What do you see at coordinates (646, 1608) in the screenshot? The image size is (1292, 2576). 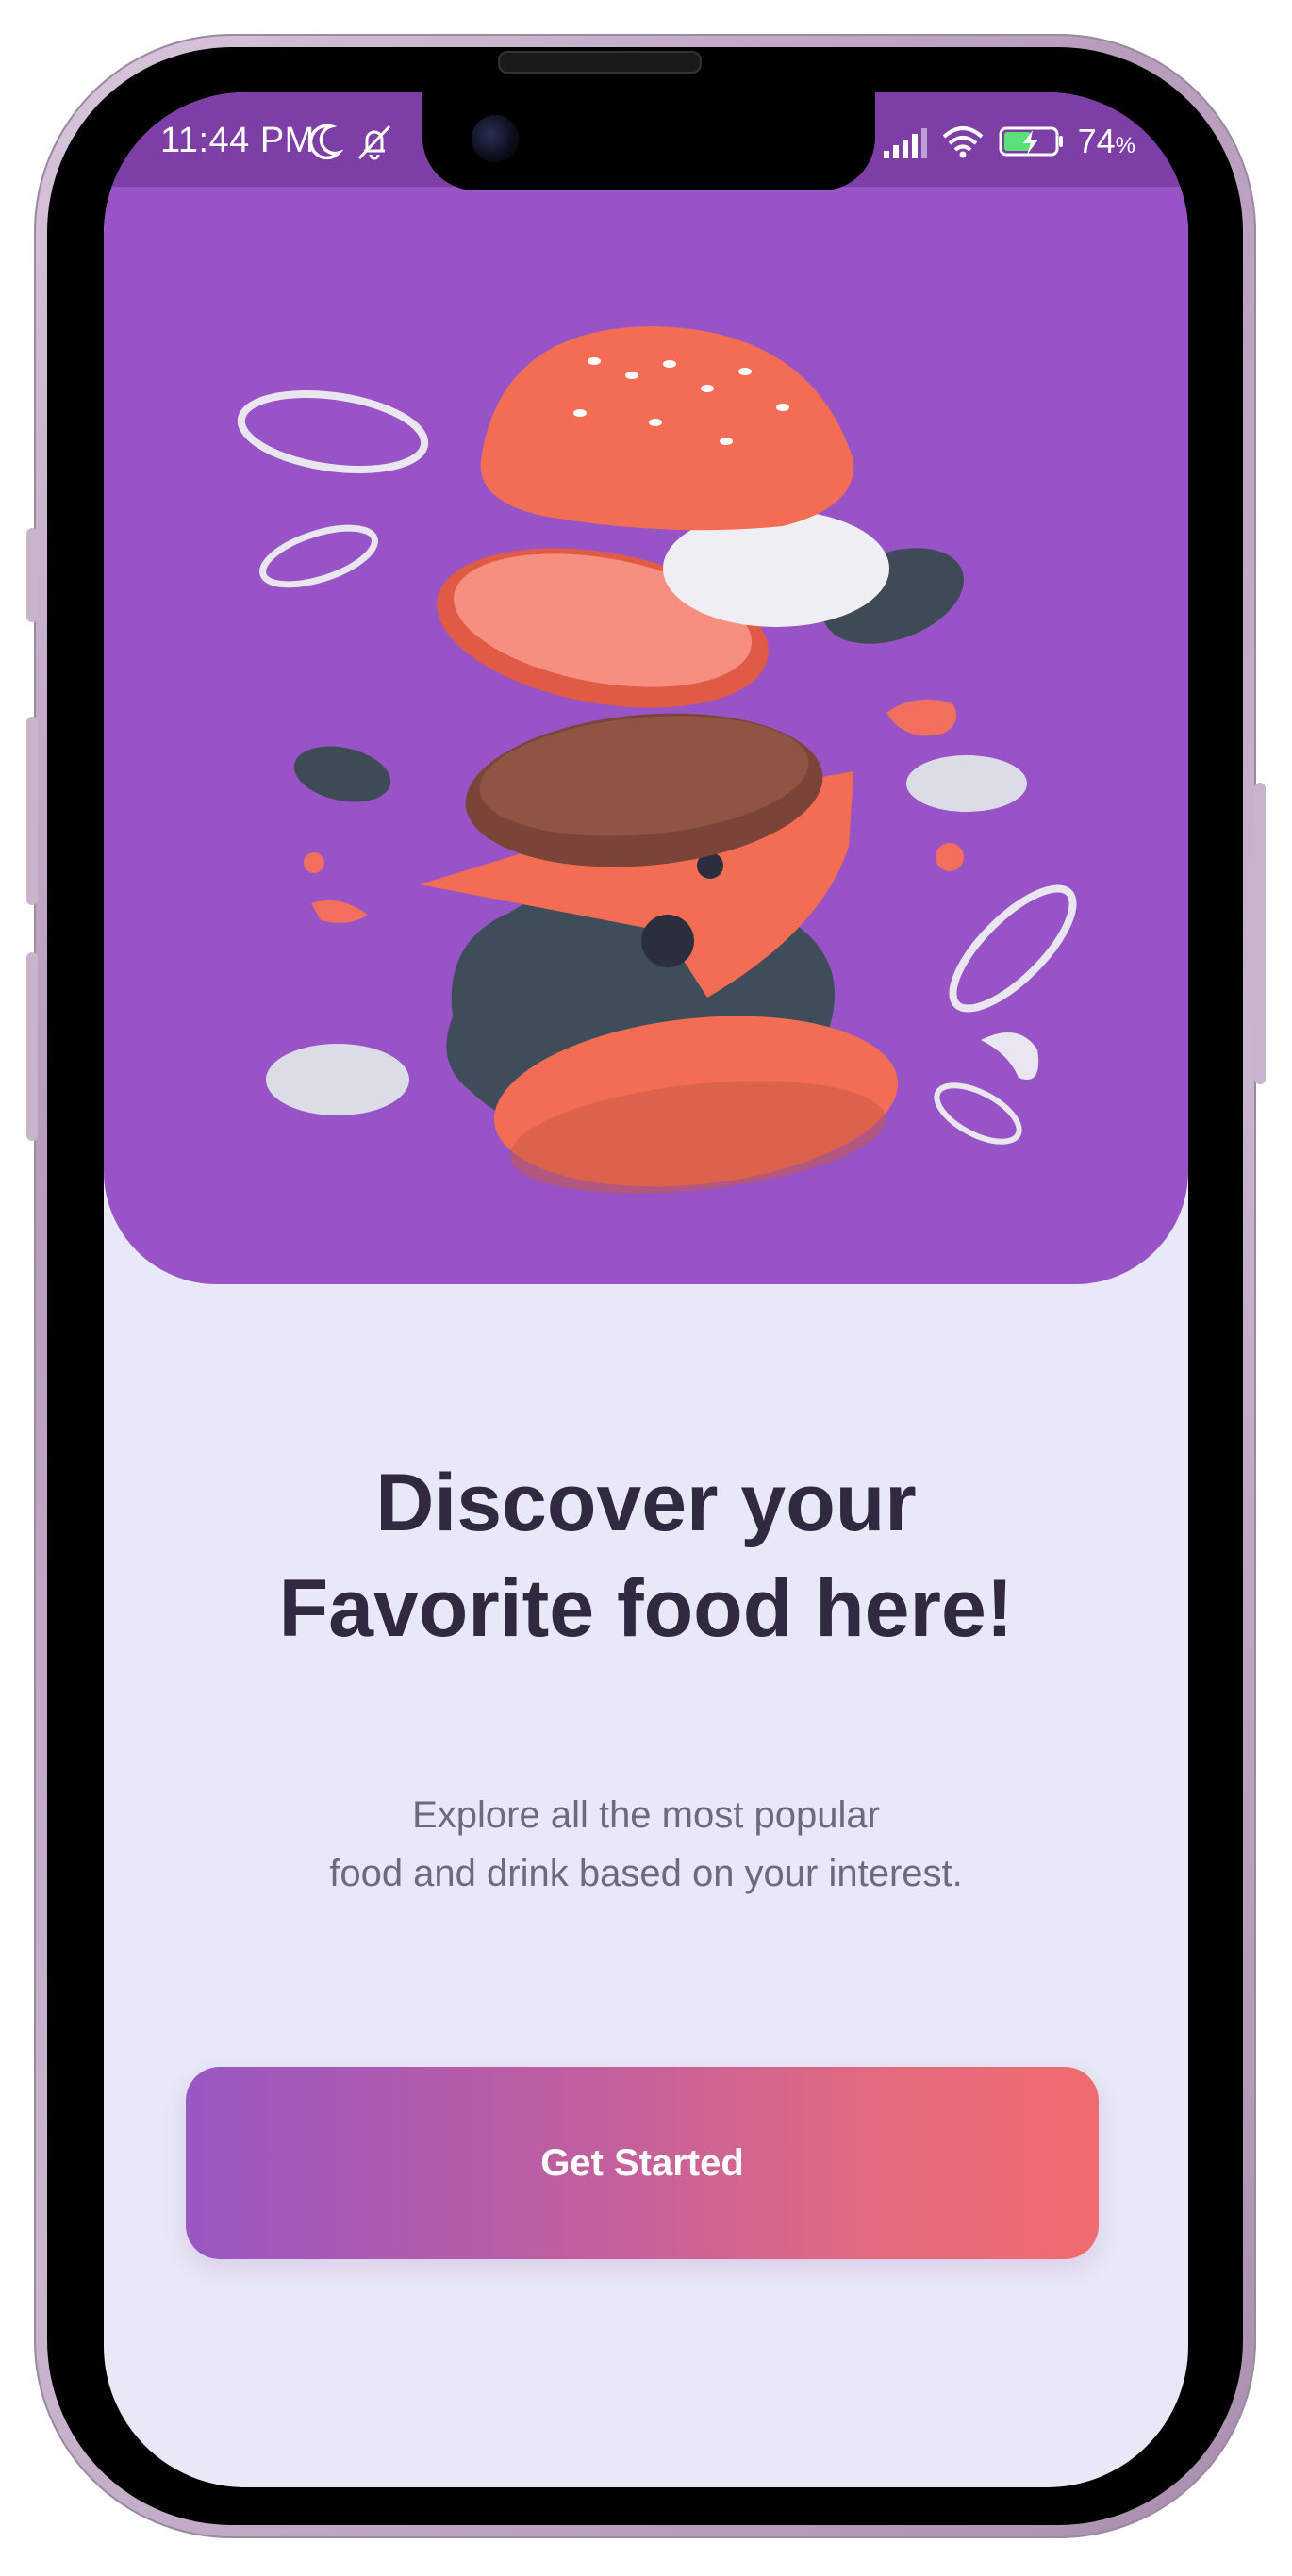 I see `title-line-2: Favorite food here!` at bounding box center [646, 1608].